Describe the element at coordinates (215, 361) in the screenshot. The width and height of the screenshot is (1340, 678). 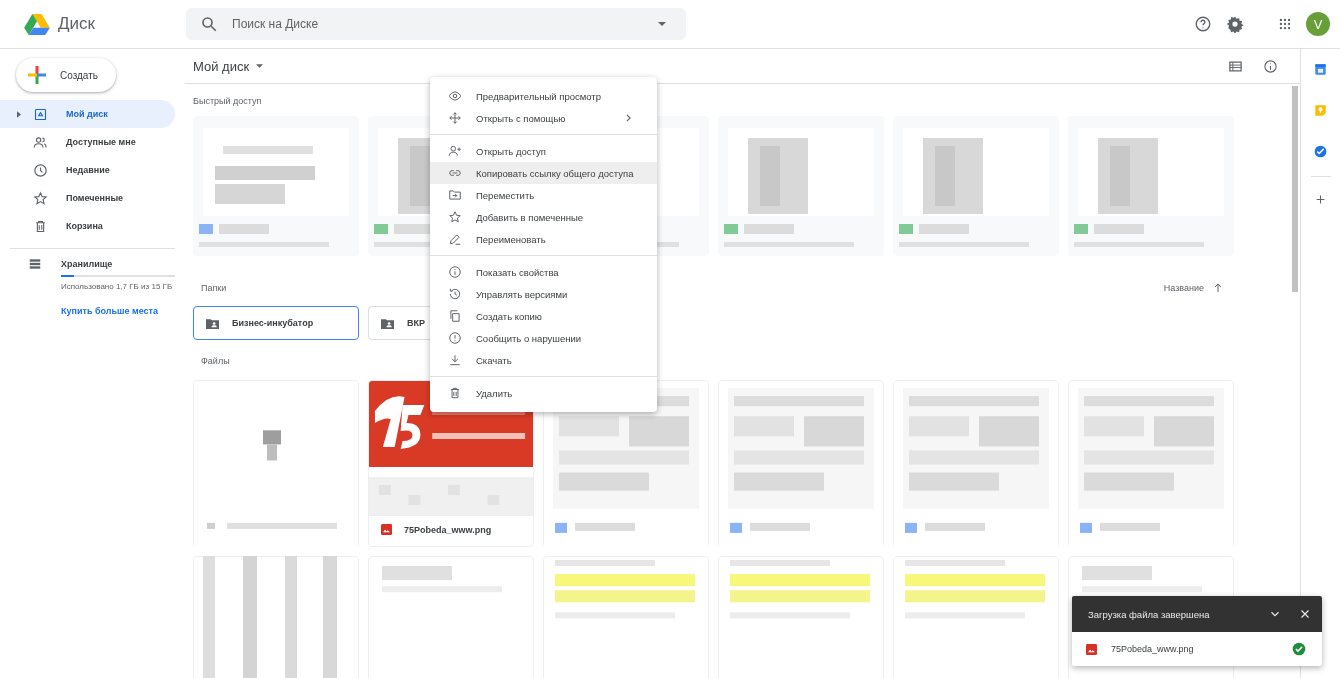
I see `section-title: Файлы` at that location.